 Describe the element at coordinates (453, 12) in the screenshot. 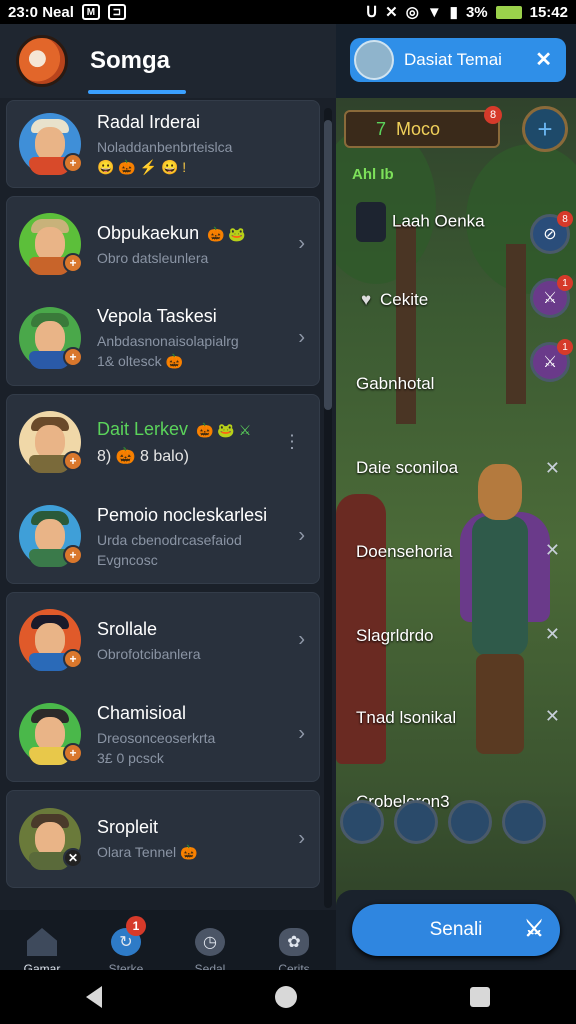

I see `signal-icon: ▮` at that location.